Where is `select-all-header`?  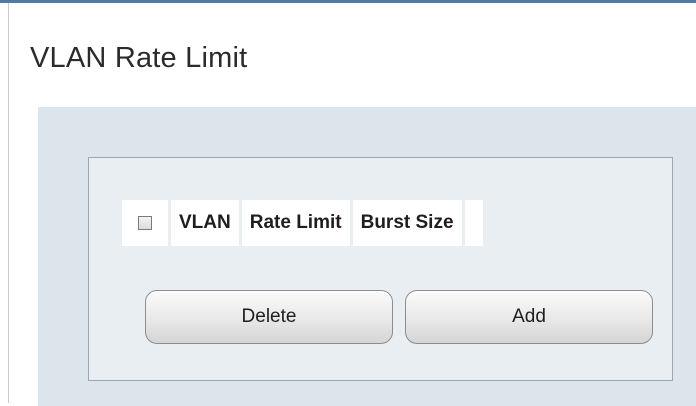 select-all-header is located at coordinates (145, 223).